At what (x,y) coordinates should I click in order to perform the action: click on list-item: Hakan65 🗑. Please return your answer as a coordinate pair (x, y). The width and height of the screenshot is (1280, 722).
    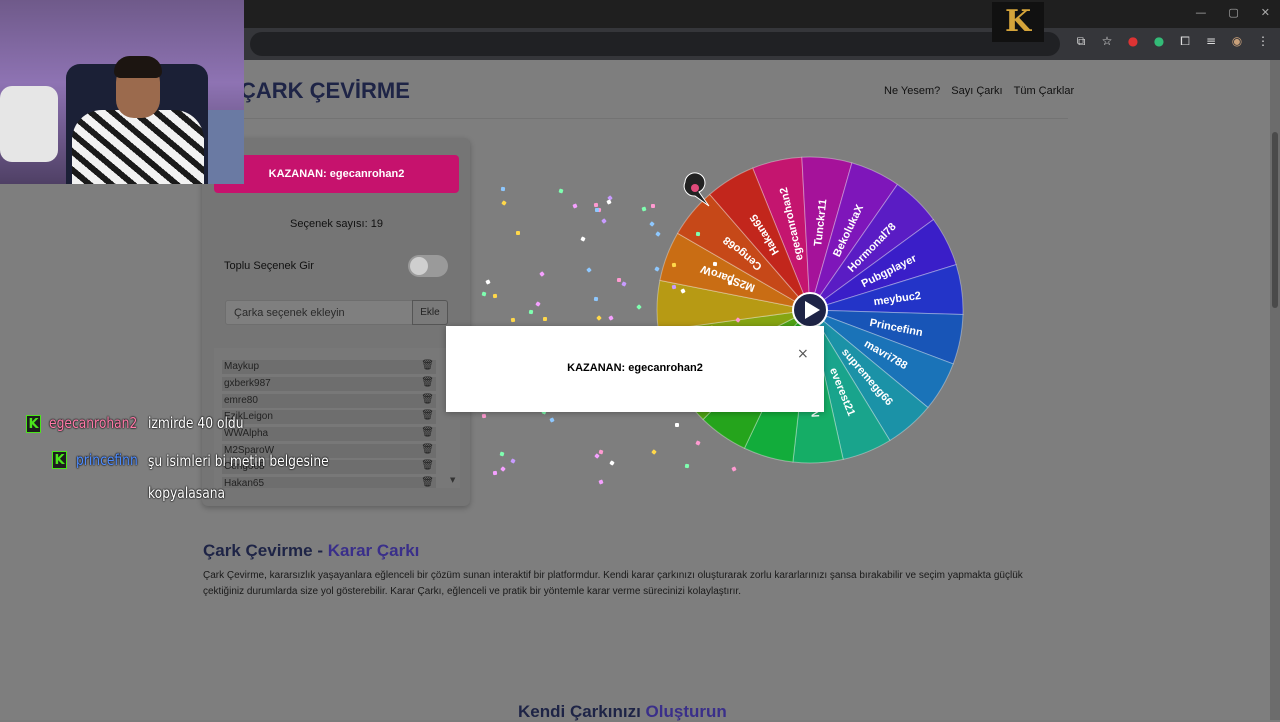
    Looking at the image, I should click on (329, 482).